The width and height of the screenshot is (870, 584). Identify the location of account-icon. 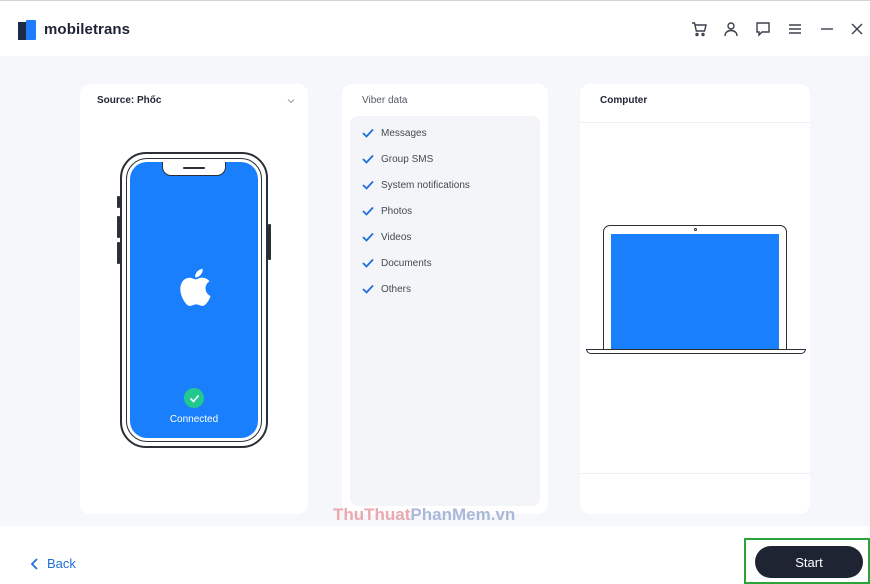
(731, 29).